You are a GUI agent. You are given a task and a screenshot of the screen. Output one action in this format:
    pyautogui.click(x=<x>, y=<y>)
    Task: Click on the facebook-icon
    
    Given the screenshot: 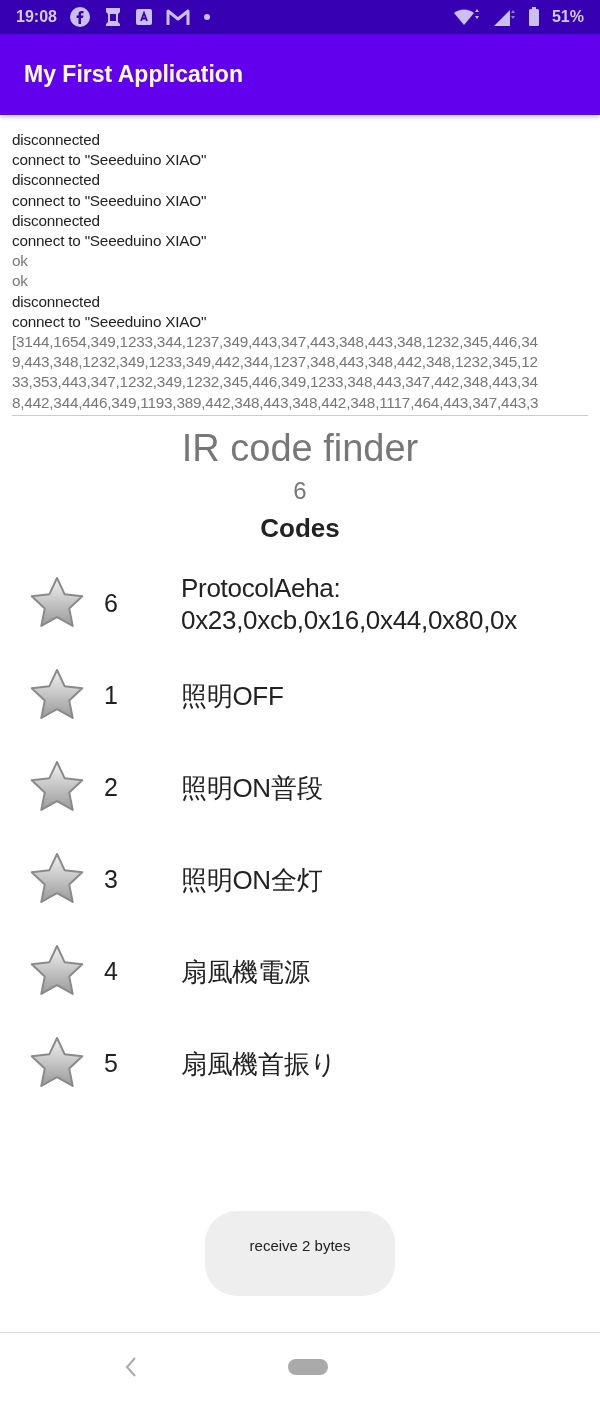 What is the action you would take?
    pyautogui.click(x=79, y=17)
    